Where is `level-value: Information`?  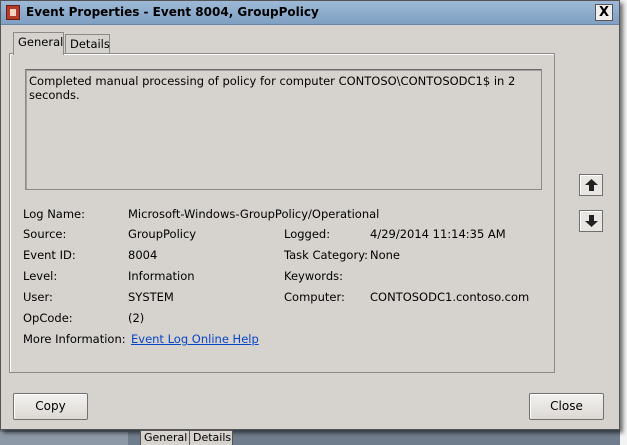
level-value: Information is located at coordinates (161, 276).